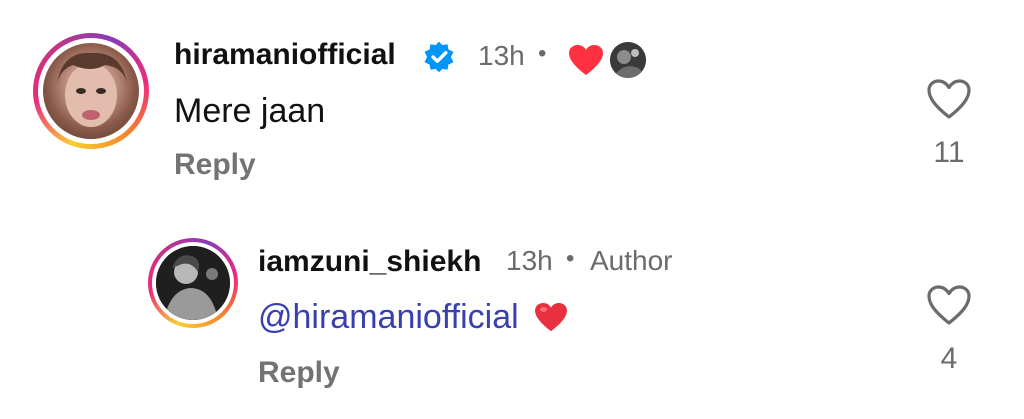 This screenshot has width=1024, height=419. What do you see at coordinates (439, 57) in the screenshot?
I see `verified-badge-icon` at bounding box center [439, 57].